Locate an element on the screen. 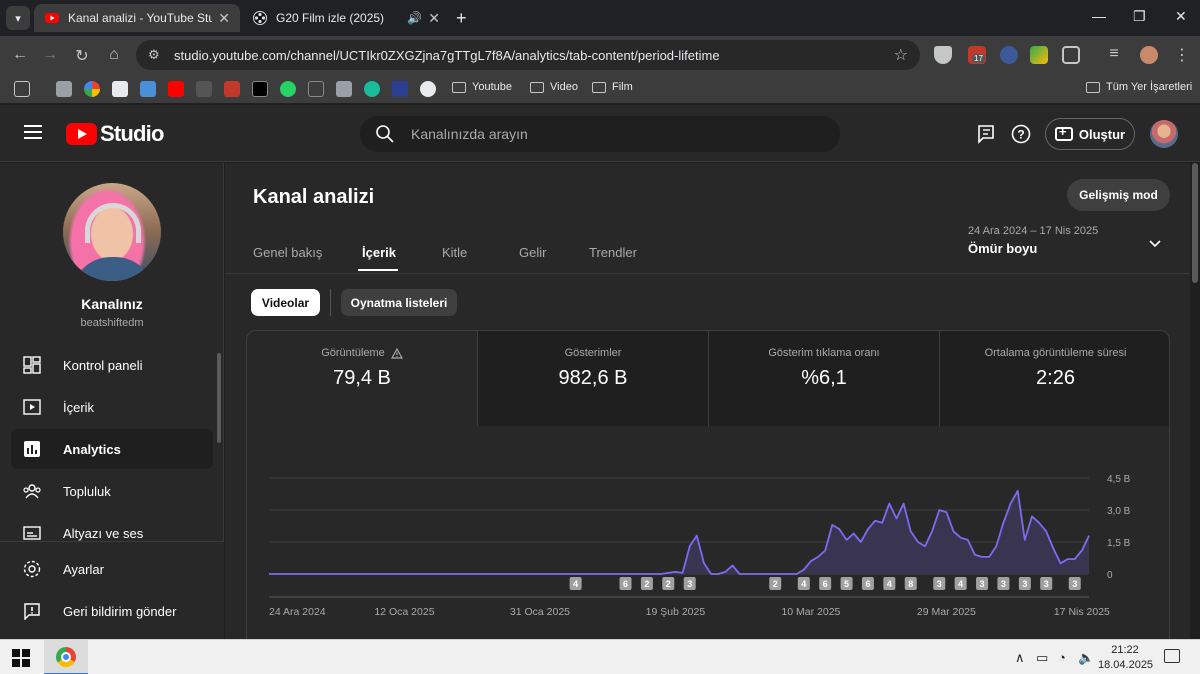 The image size is (1200, 674). tab-content: İçerik is located at coordinates (379, 252).